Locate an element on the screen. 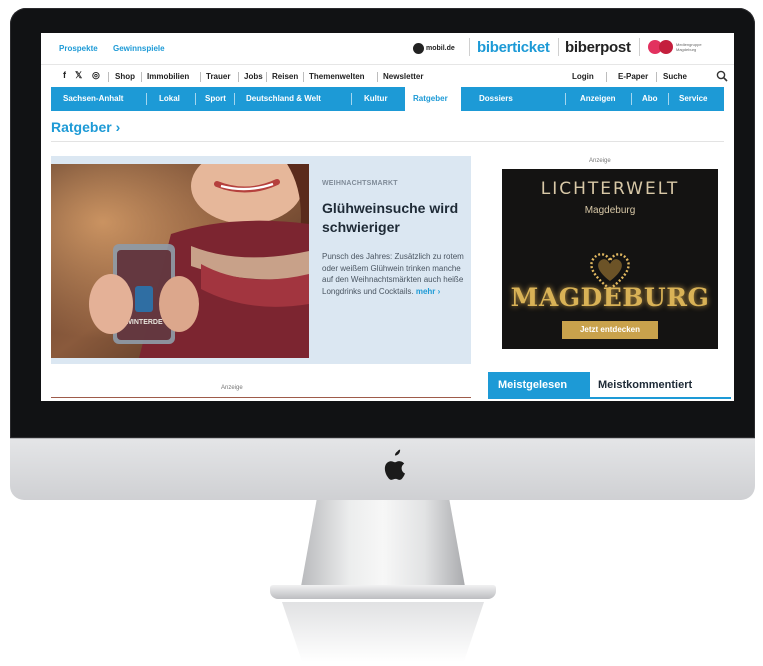  login-link: Login is located at coordinates (583, 76).